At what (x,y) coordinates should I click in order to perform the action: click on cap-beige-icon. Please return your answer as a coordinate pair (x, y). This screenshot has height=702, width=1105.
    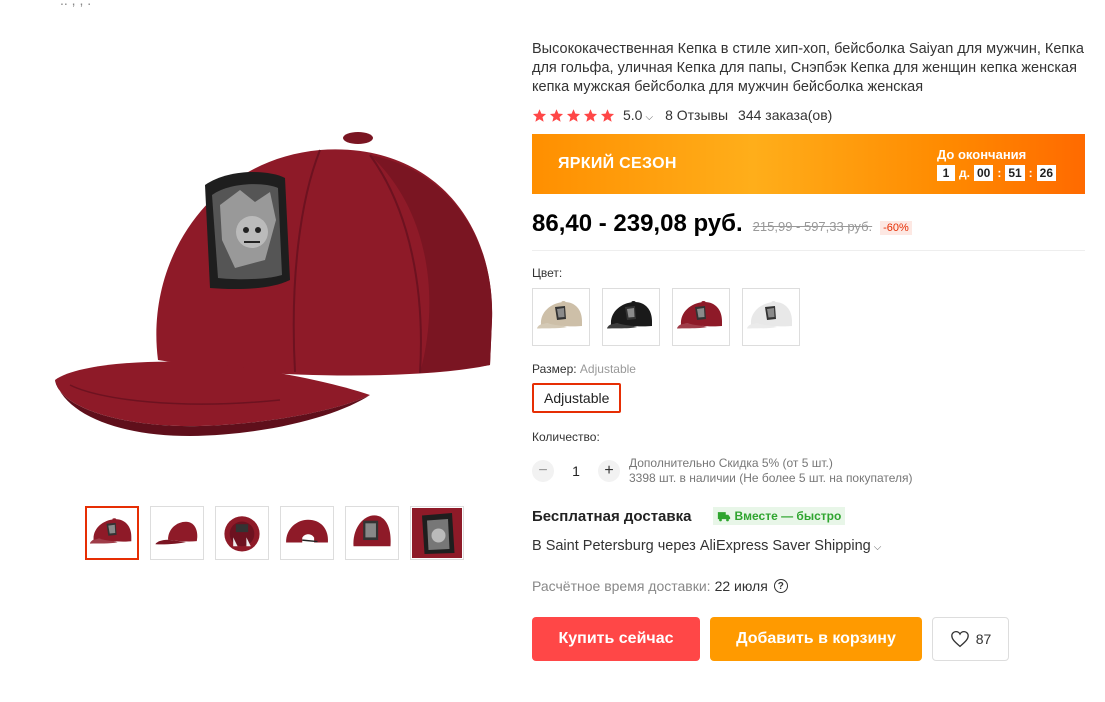
    Looking at the image, I should click on (561, 317).